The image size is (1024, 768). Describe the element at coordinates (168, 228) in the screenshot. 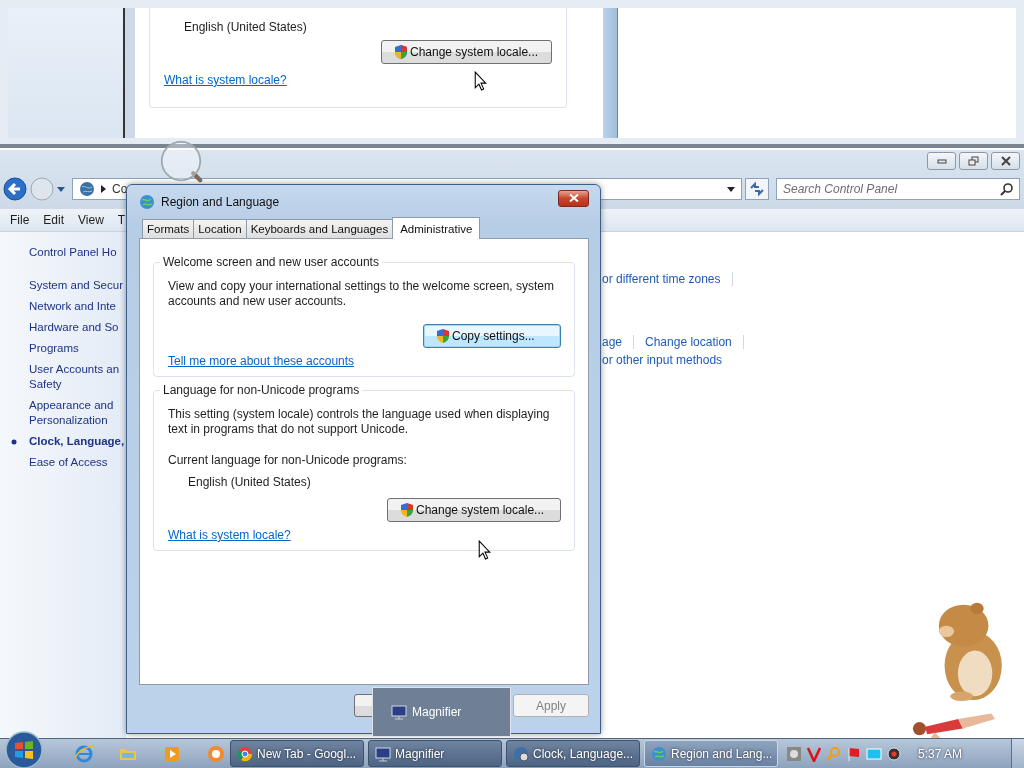

I see `tab: Formats` at that location.